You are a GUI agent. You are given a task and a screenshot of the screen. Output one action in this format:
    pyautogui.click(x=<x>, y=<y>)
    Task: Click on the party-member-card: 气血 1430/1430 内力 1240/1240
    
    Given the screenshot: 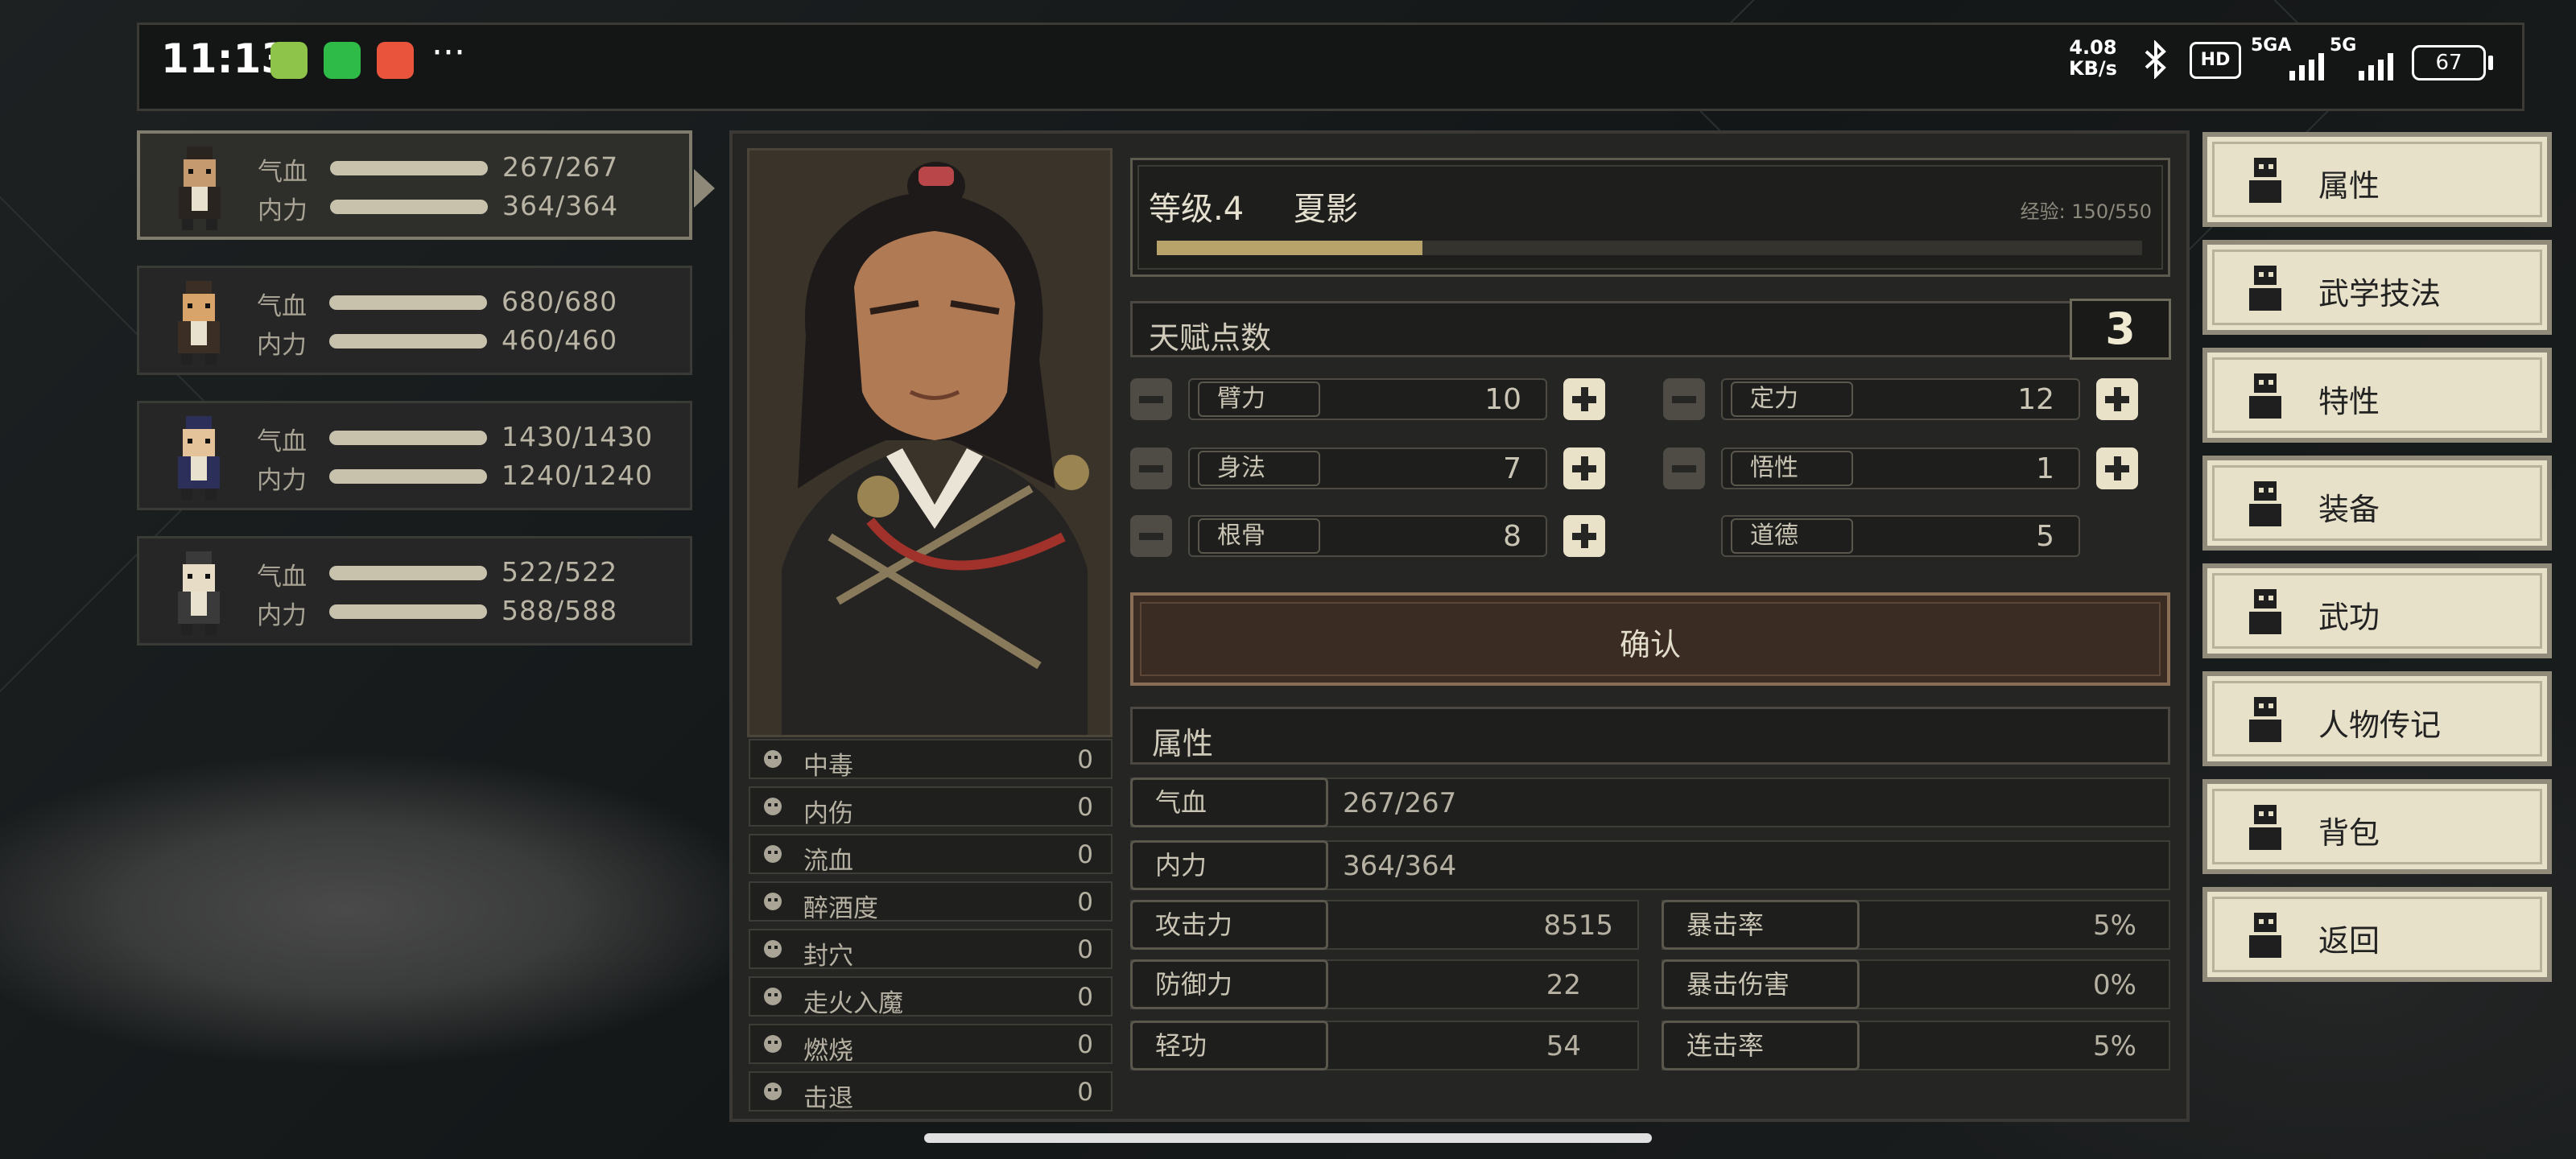 What is the action you would take?
    pyautogui.click(x=414, y=455)
    